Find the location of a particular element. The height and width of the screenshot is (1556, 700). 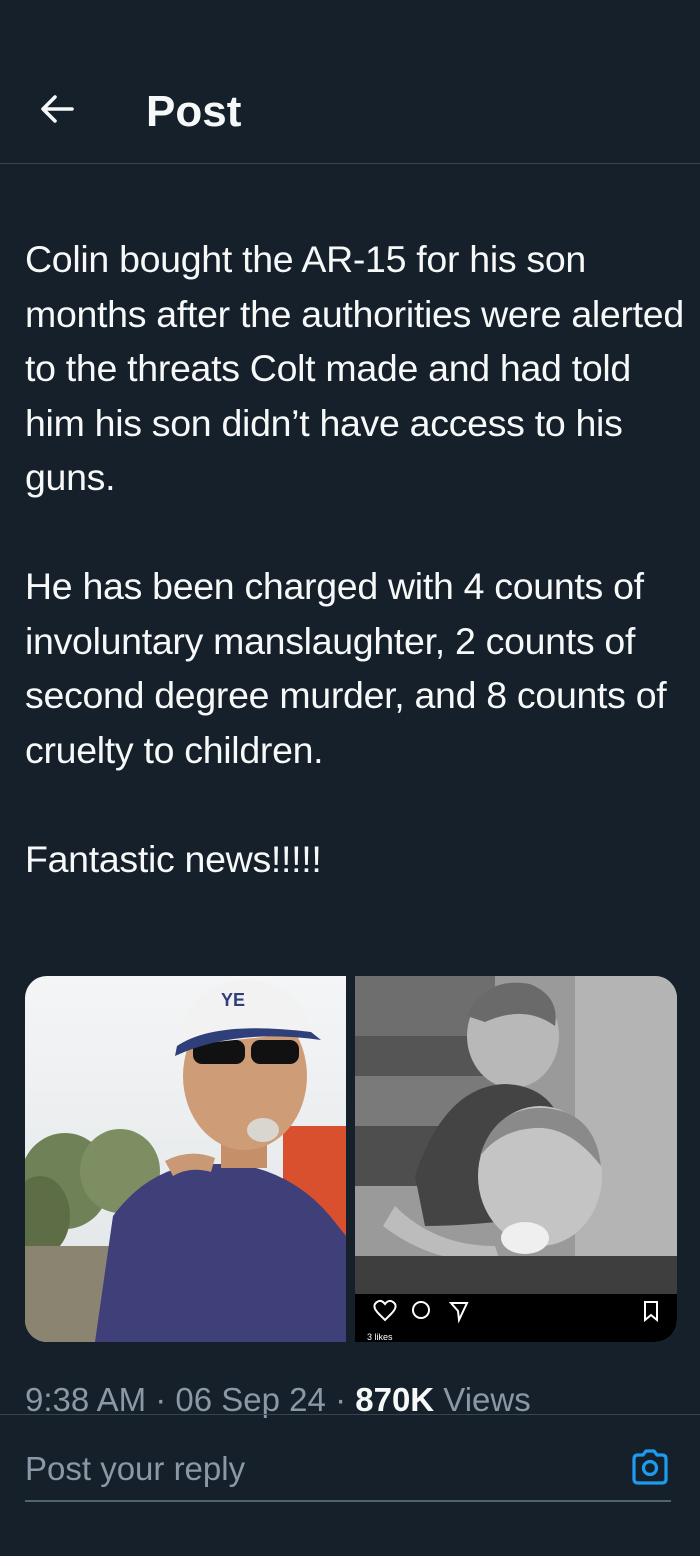

post-date: 06 Sep 24 is located at coordinates (250, 1399).